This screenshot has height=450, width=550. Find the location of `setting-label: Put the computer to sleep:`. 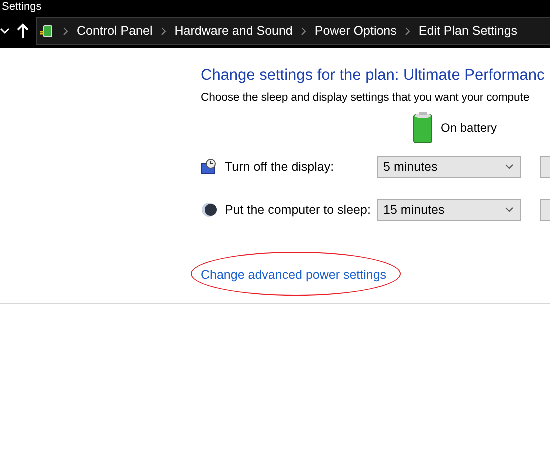

setting-label: Put the computer to sleep: is located at coordinates (298, 210).